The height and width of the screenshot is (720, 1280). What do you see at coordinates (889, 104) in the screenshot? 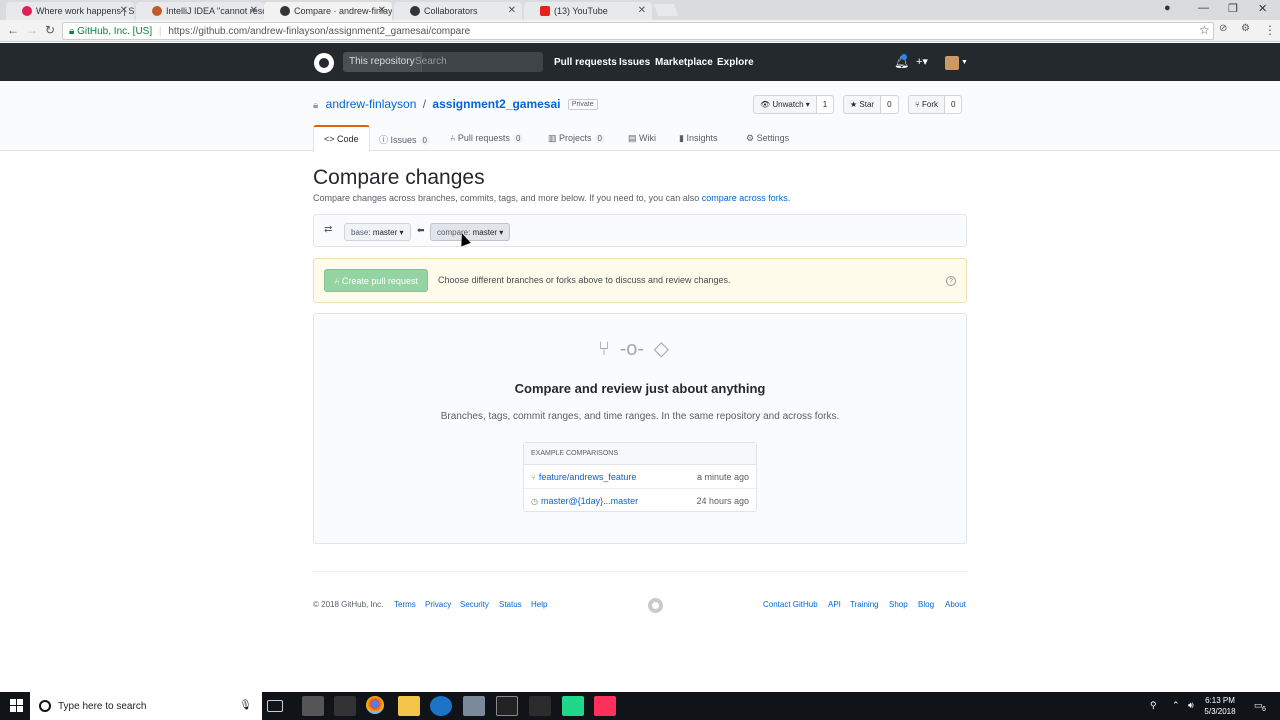
I see `star-count: 0` at bounding box center [889, 104].